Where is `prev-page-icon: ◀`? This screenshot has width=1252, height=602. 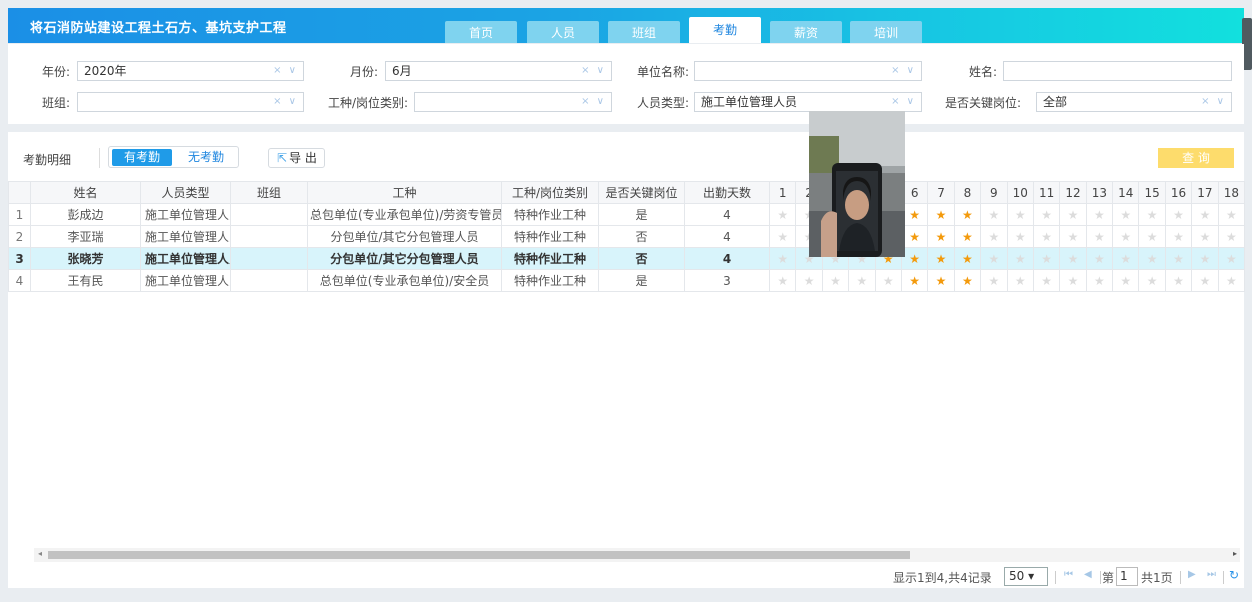 prev-page-icon: ◀ is located at coordinates (1088, 574).